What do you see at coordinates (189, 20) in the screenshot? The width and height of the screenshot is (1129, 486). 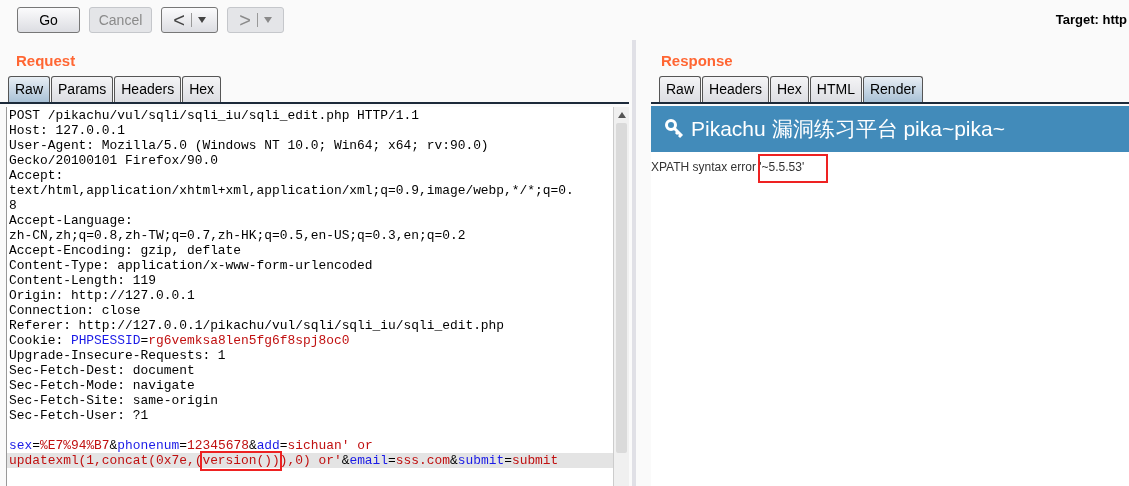 I see `history-button: <` at bounding box center [189, 20].